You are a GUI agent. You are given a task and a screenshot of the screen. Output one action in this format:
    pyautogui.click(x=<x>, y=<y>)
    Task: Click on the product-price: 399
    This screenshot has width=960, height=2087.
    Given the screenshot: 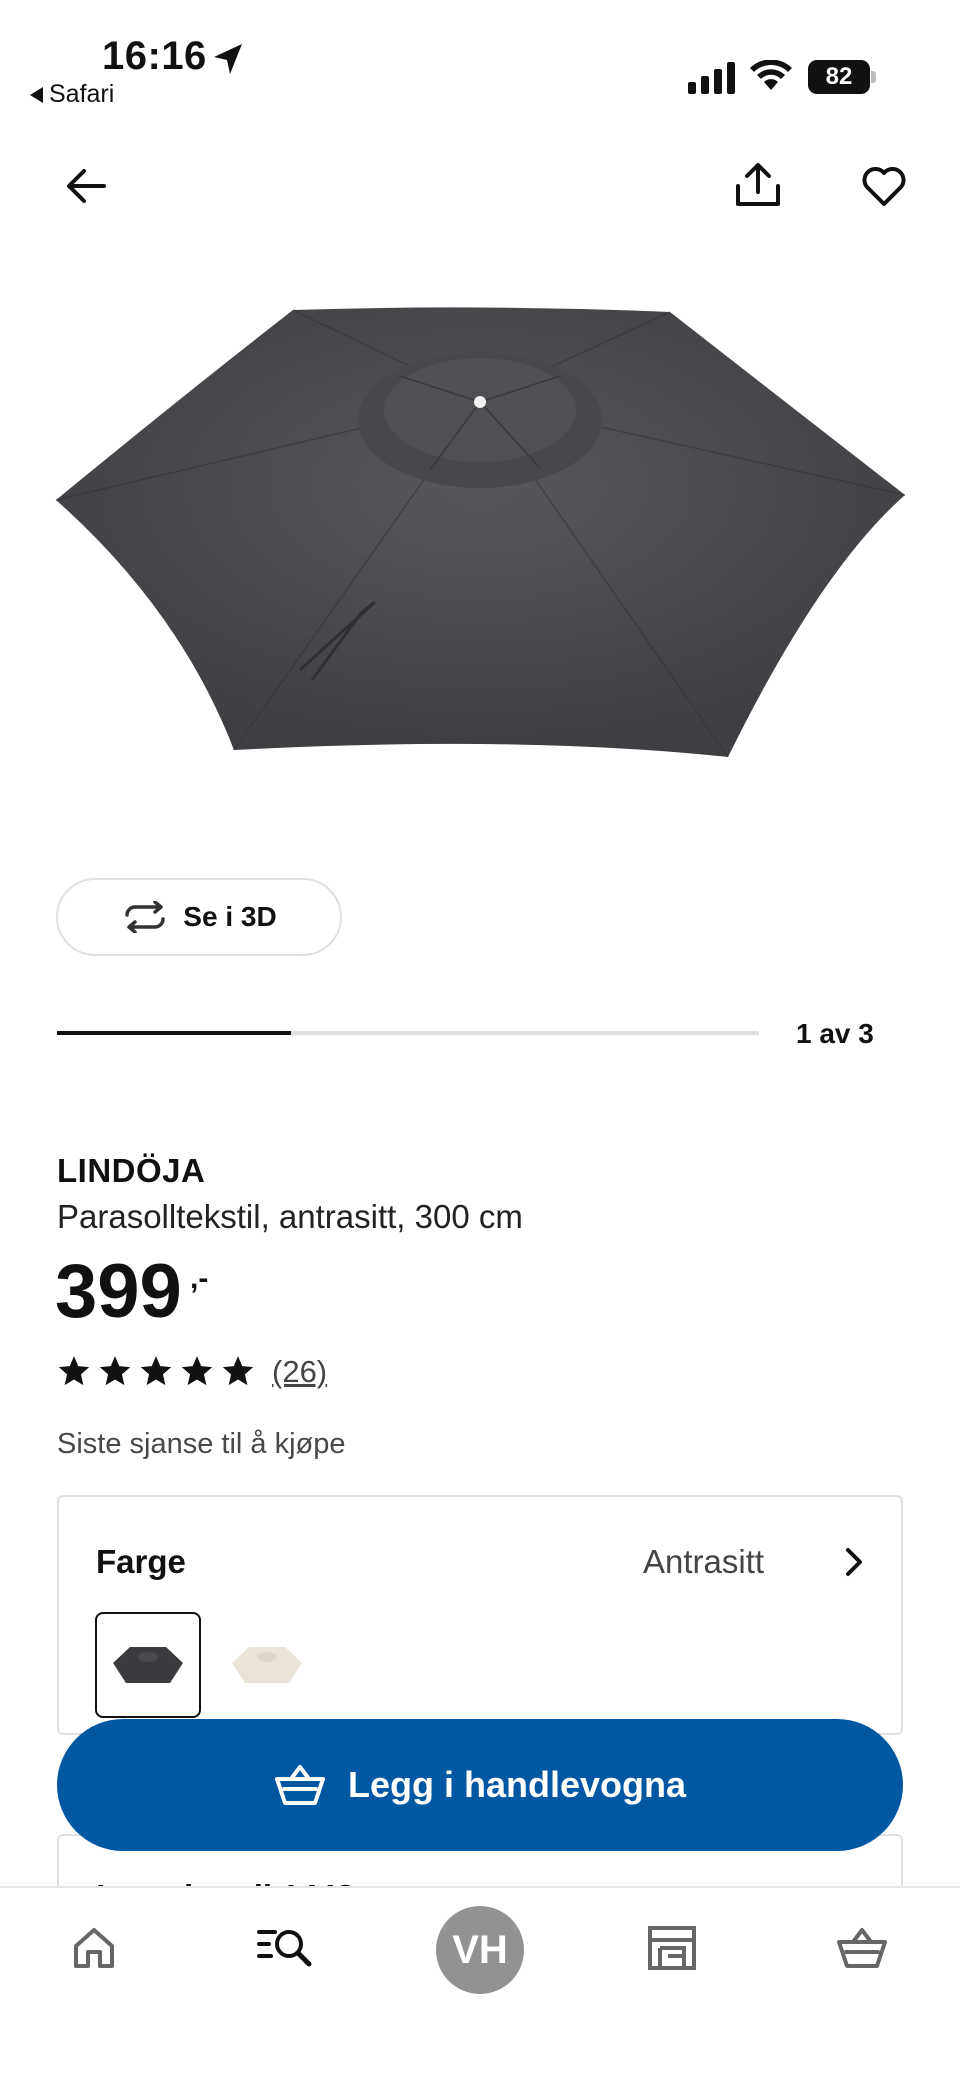 What is the action you would take?
    pyautogui.click(x=118, y=1291)
    